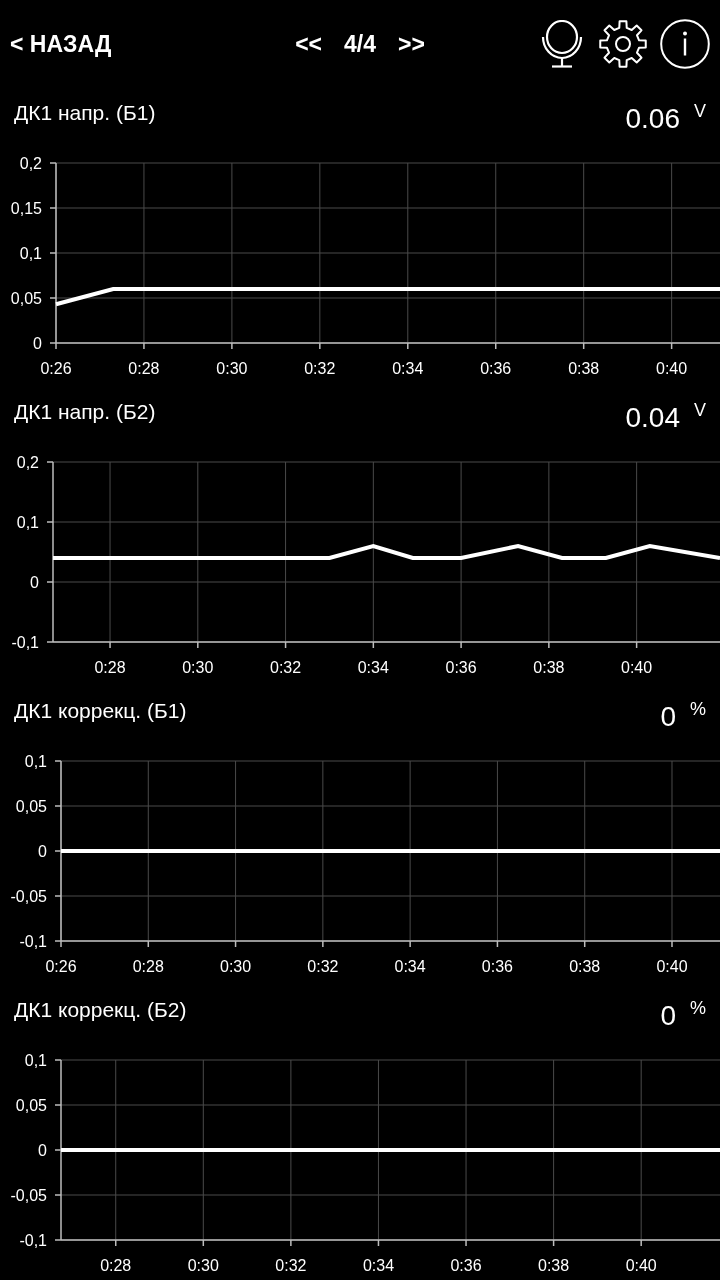  What do you see at coordinates (652, 119) in the screenshot?
I see `current-value: 0.06` at bounding box center [652, 119].